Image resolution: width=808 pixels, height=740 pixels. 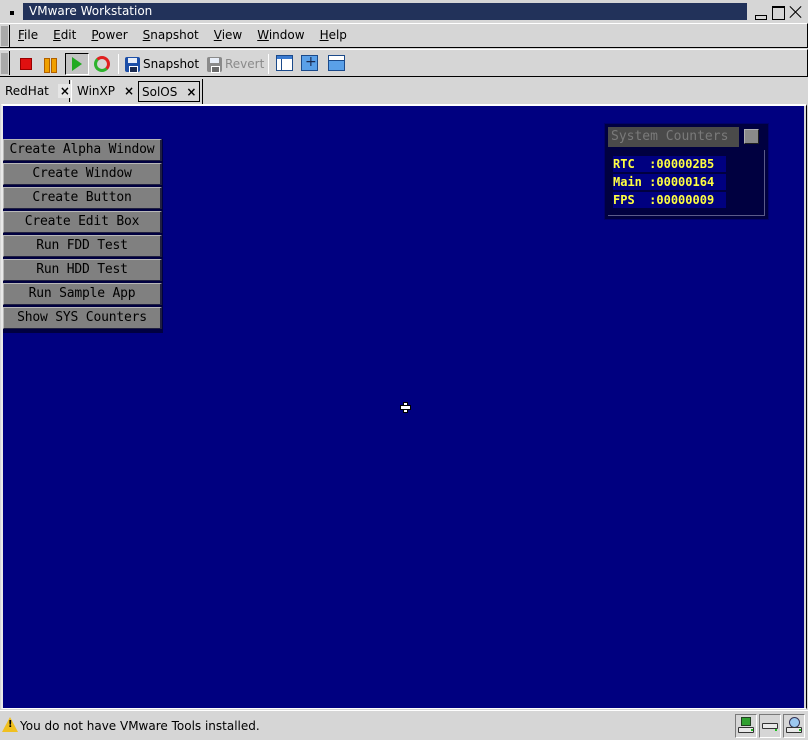 I want to click on warning-icon, so click(x=10, y=724).